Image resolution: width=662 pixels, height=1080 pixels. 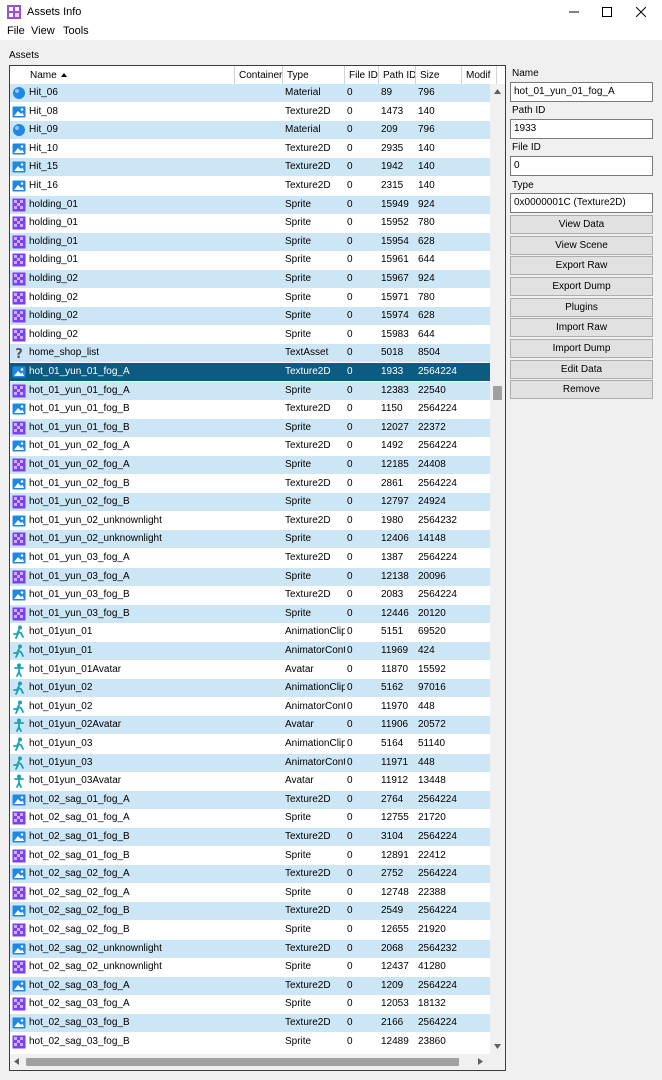 What do you see at coordinates (574, 12) in the screenshot?
I see `minimize-button` at bounding box center [574, 12].